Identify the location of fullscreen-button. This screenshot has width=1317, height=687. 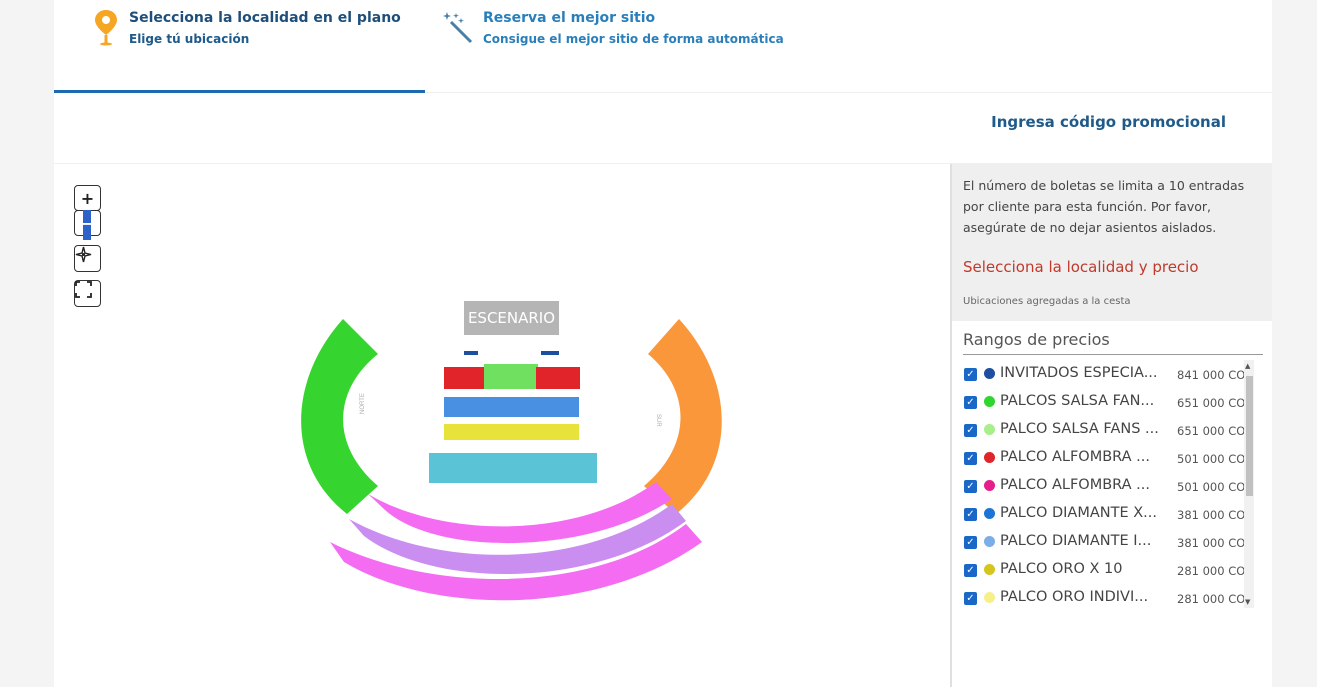
(87, 293).